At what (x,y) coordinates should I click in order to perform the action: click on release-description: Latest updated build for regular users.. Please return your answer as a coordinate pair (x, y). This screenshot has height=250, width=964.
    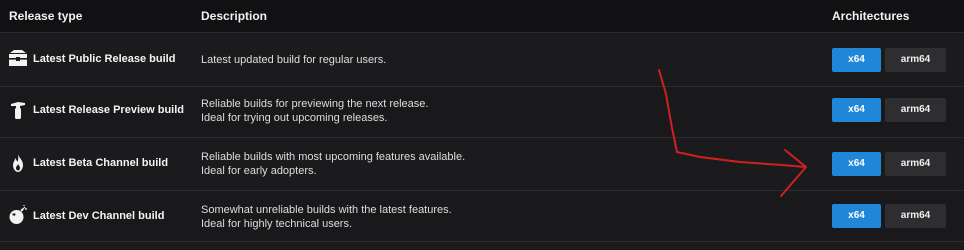
    Looking at the image, I should click on (293, 60).